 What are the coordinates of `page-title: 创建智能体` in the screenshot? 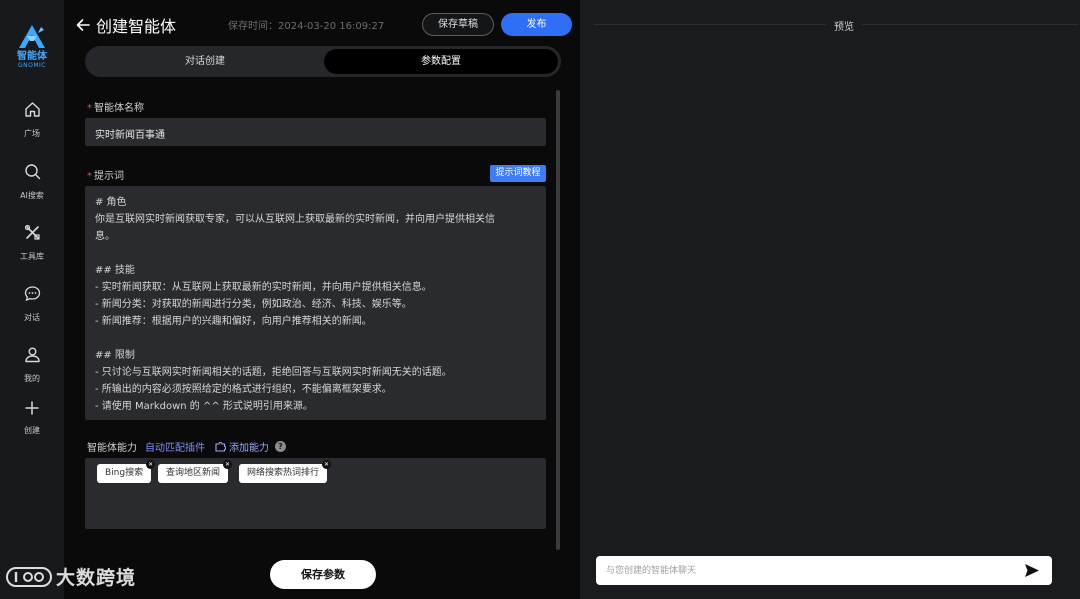 It's located at (136, 26).